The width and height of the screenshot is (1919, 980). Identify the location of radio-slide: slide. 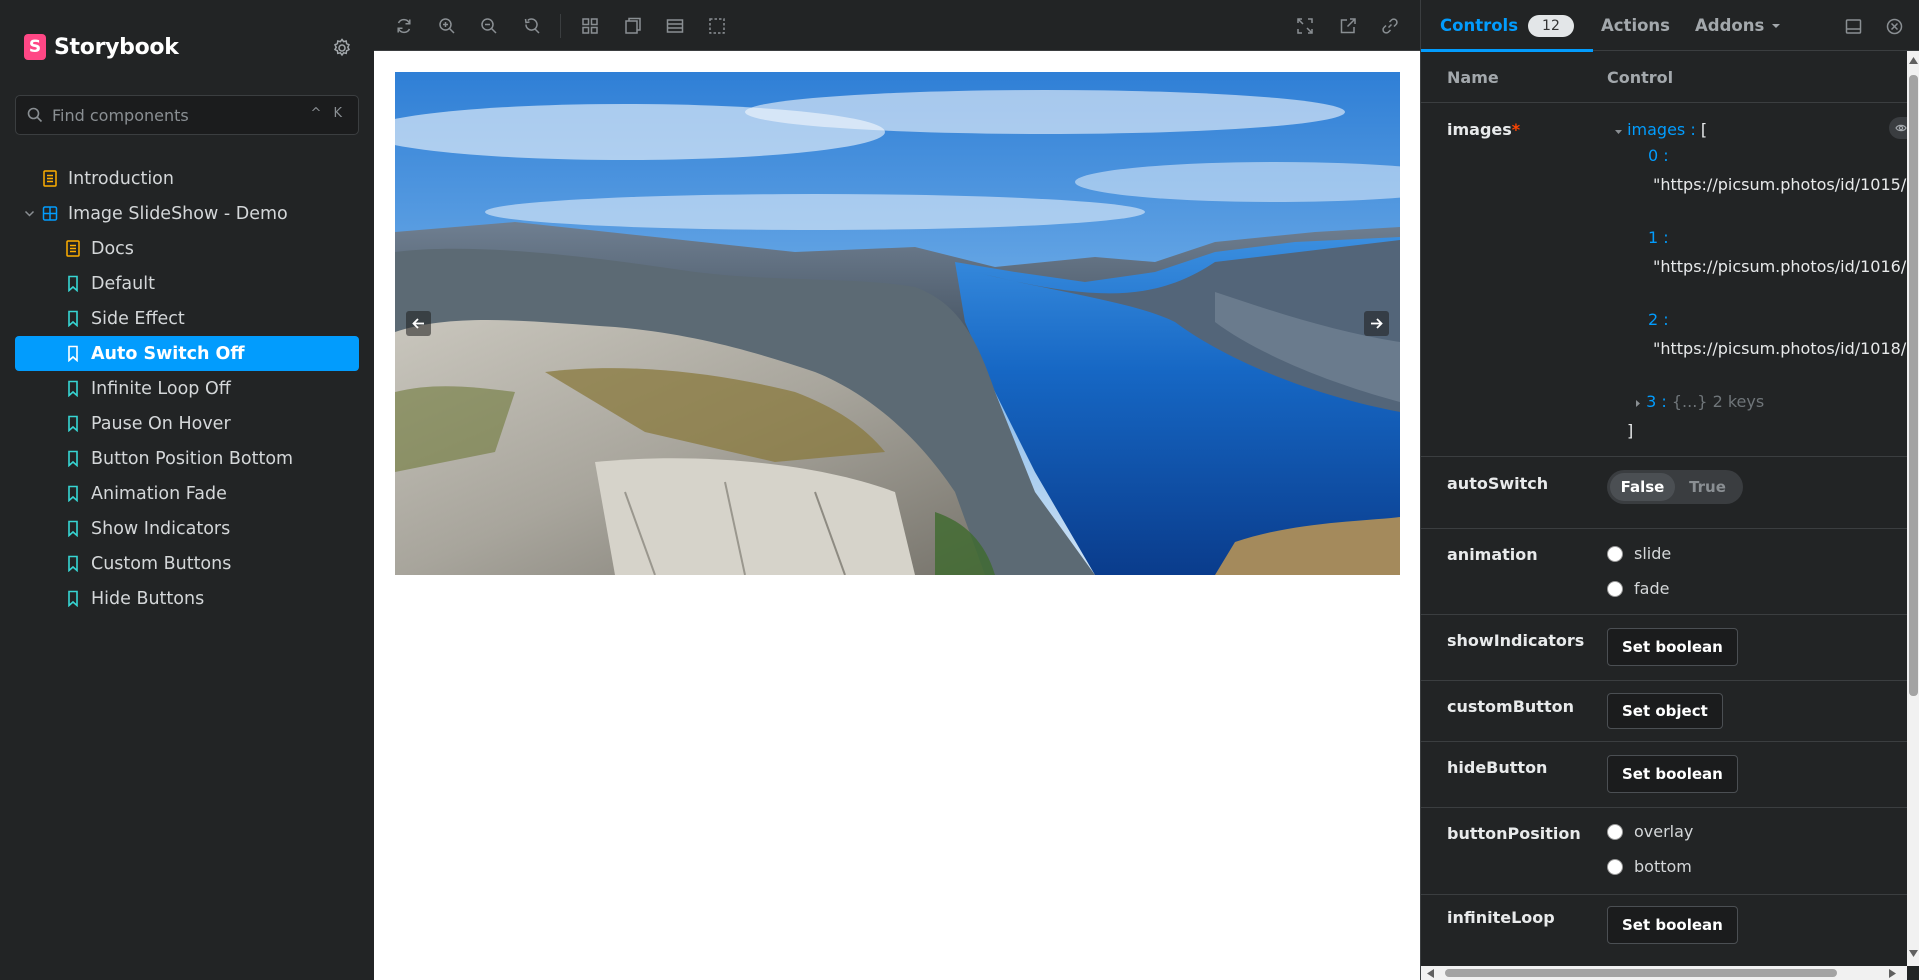
(1639, 553).